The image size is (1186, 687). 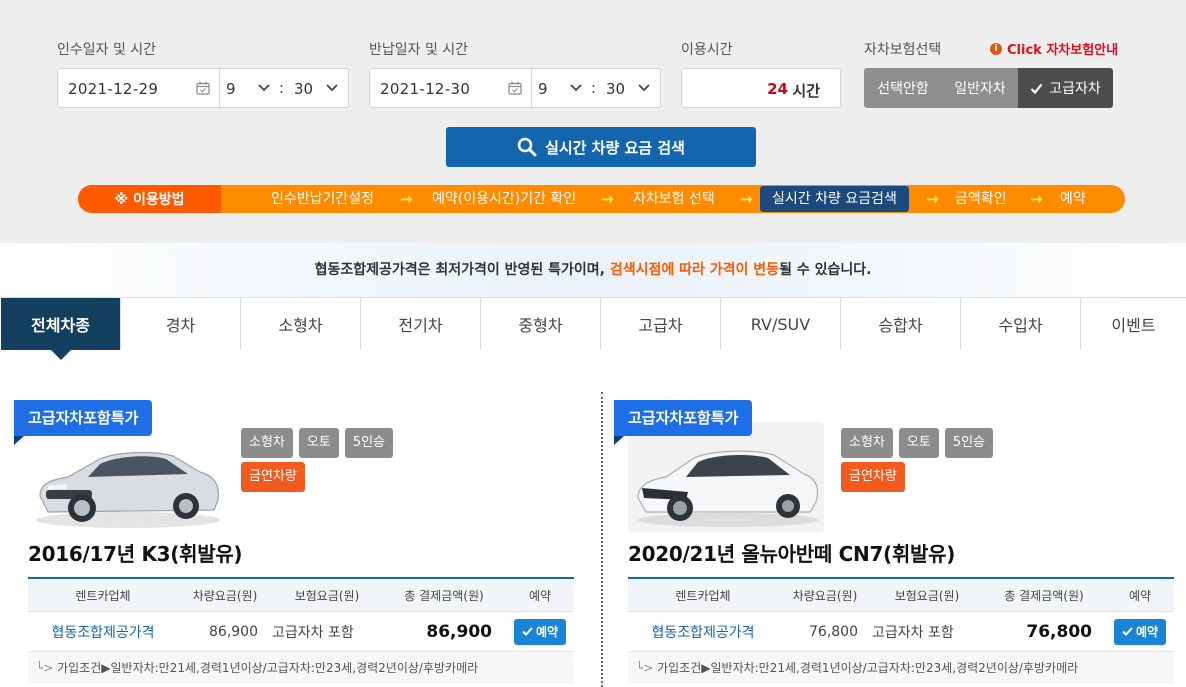 I want to click on insurance-option-premium: 고급자차, so click(x=1065, y=88).